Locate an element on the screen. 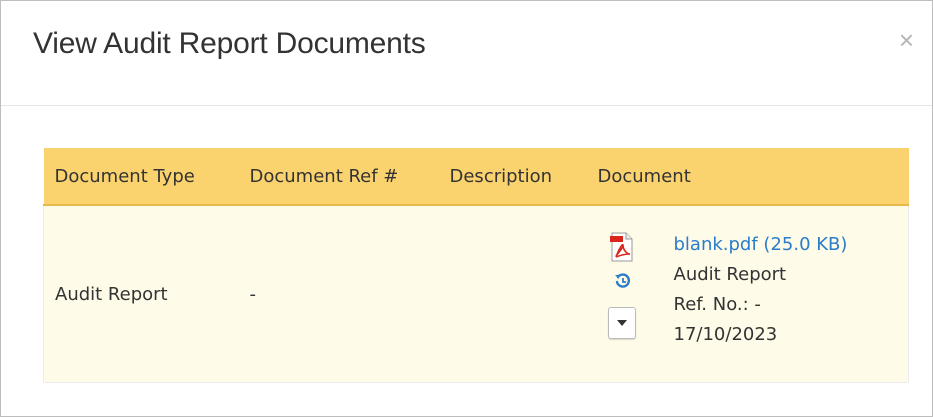 This screenshot has height=417, width=933. close-button: × is located at coordinates (906, 40).